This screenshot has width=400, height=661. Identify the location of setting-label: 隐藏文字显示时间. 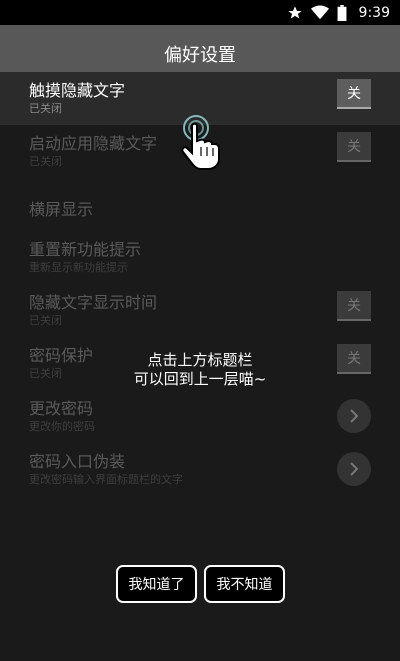
(93, 302).